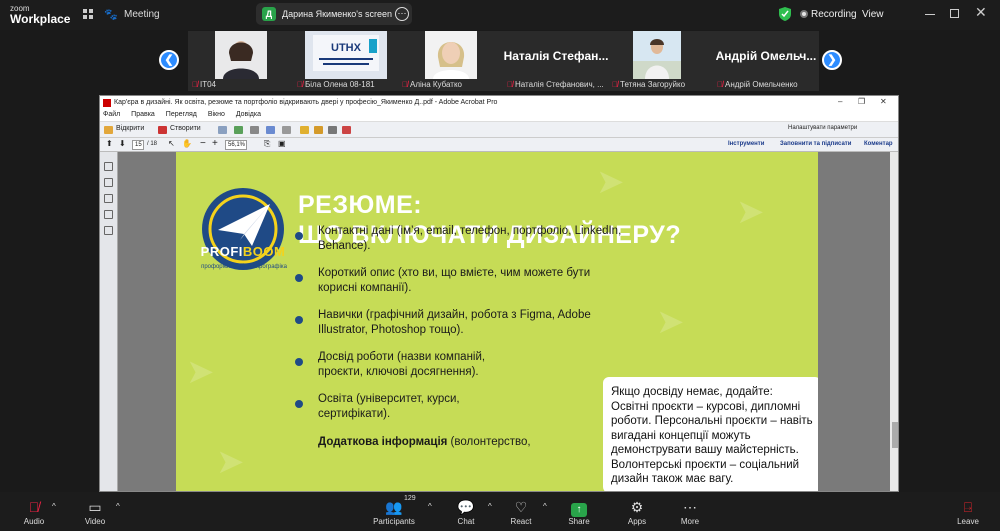 Image resolution: width=1000 pixels, height=531 pixels. I want to click on menu-item-help: Довідка, so click(248, 114).